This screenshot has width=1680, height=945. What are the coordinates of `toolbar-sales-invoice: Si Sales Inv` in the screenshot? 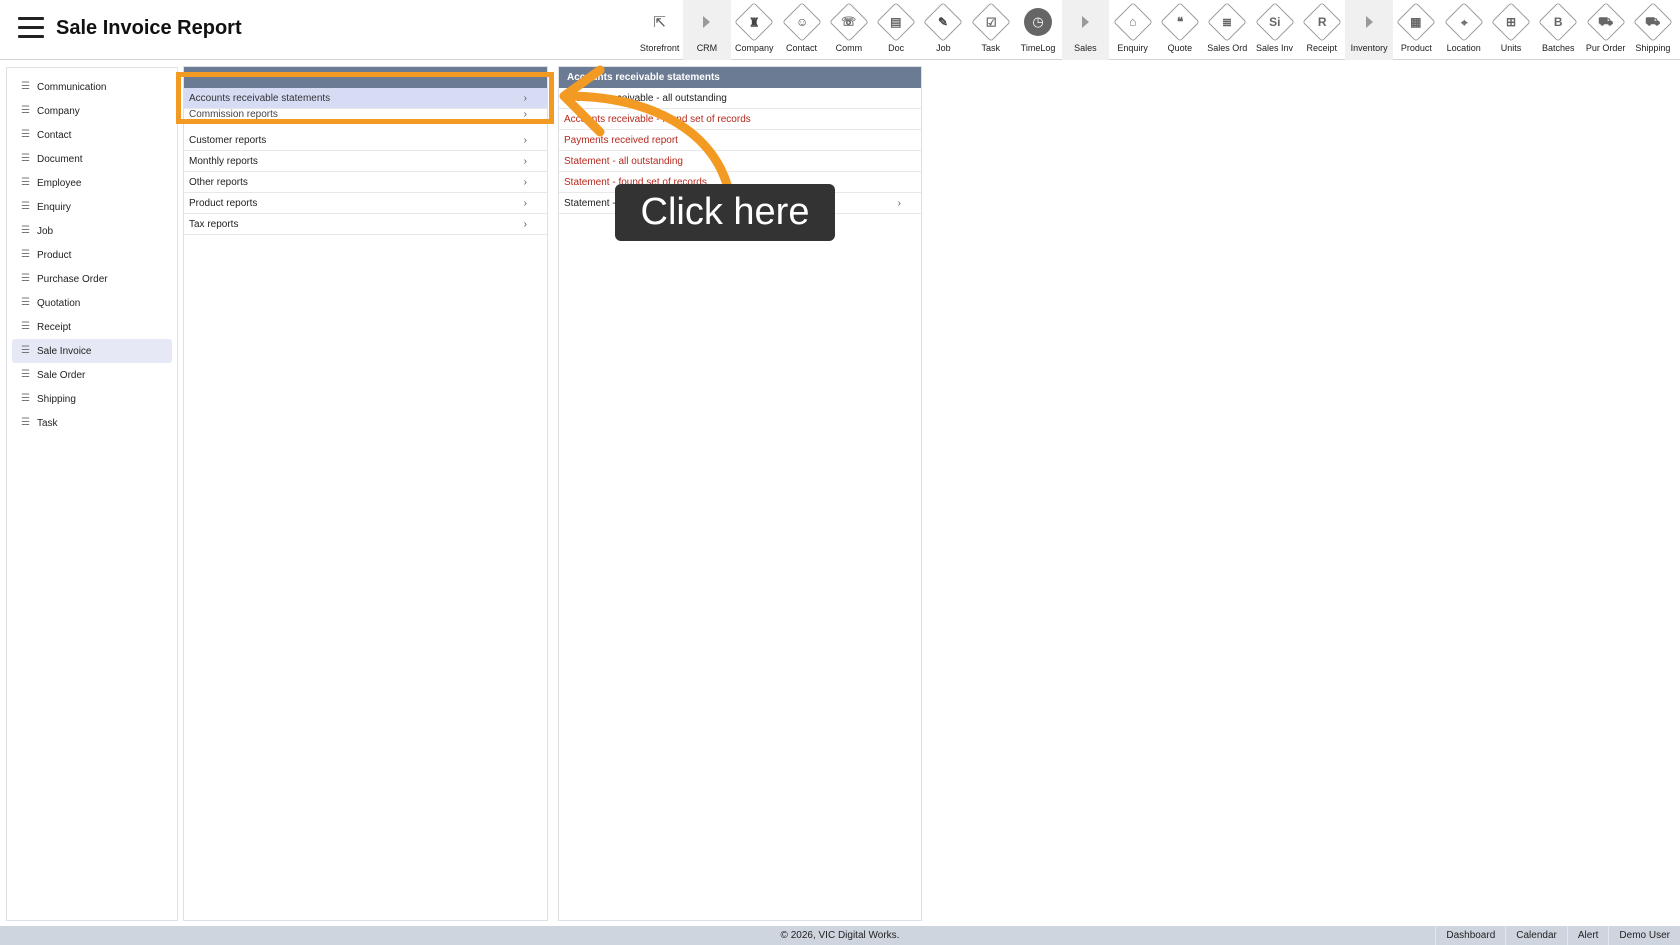 It's located at (1274, 30).